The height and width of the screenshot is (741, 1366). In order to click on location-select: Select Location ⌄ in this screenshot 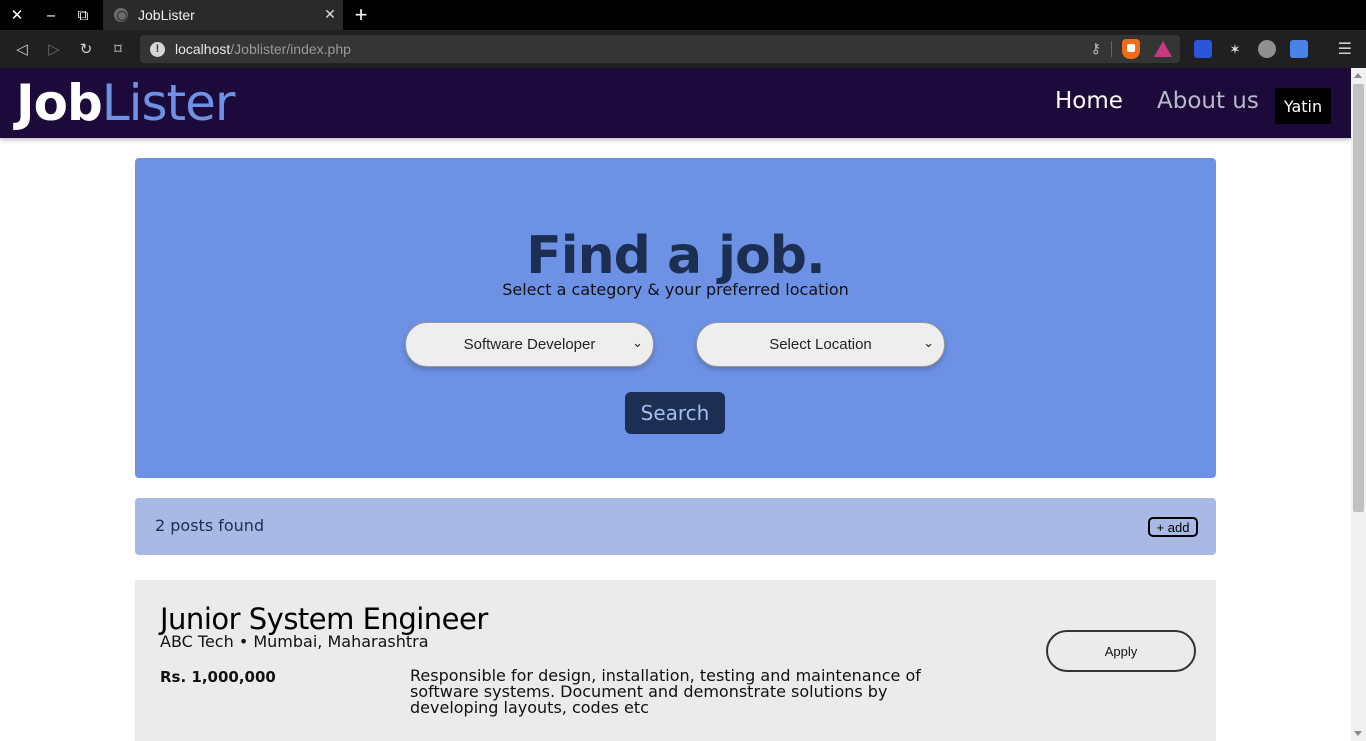, I will do `click(820, 344)`.